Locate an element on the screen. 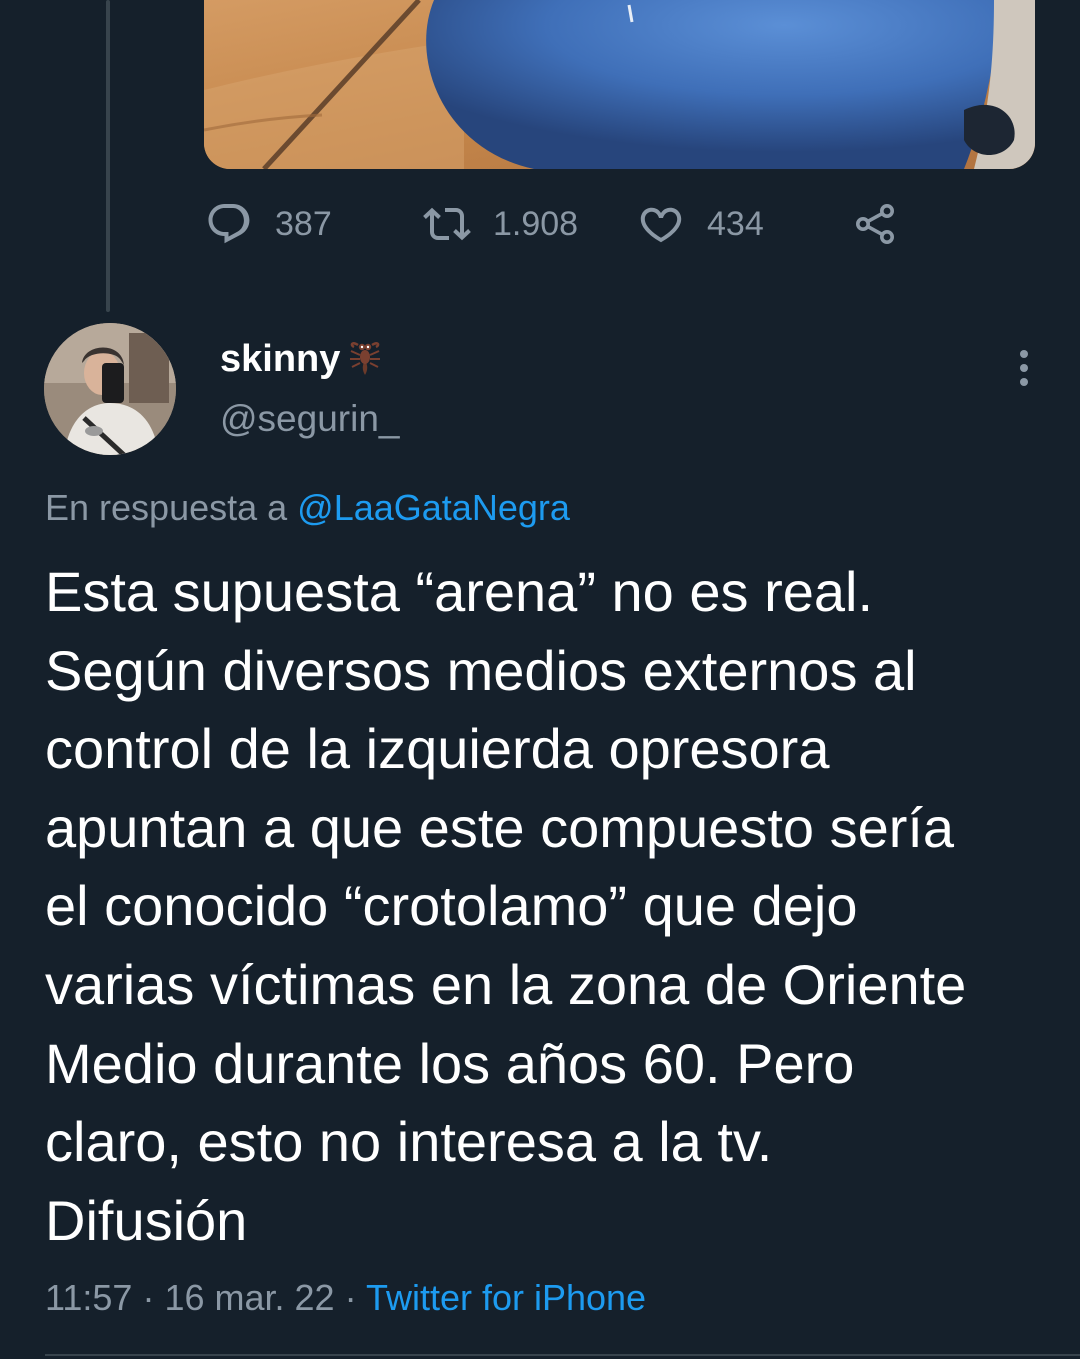 This screenshot has height=1359, width=1080. author-display-name: skinny is located at coordinates (302, 359).